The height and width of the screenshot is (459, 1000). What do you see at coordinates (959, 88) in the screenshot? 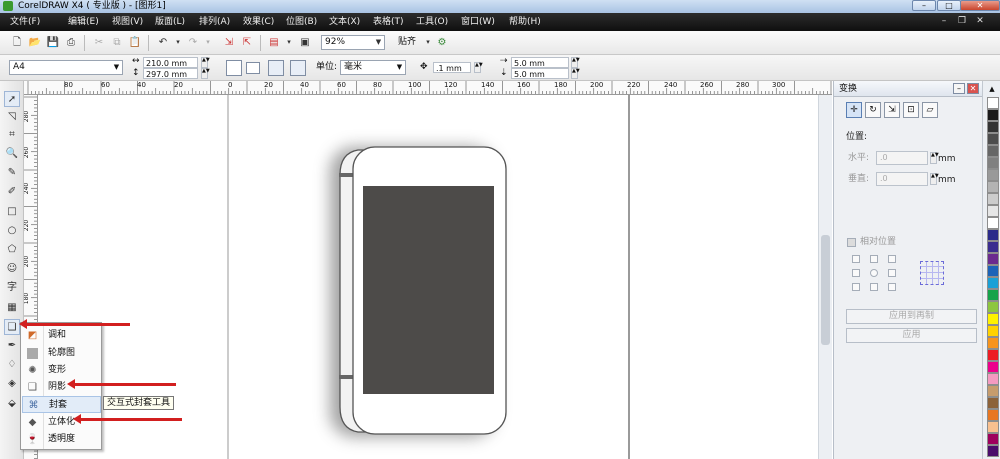
I see `docker-minimize-icon: –` at bounding box center [959, 88].